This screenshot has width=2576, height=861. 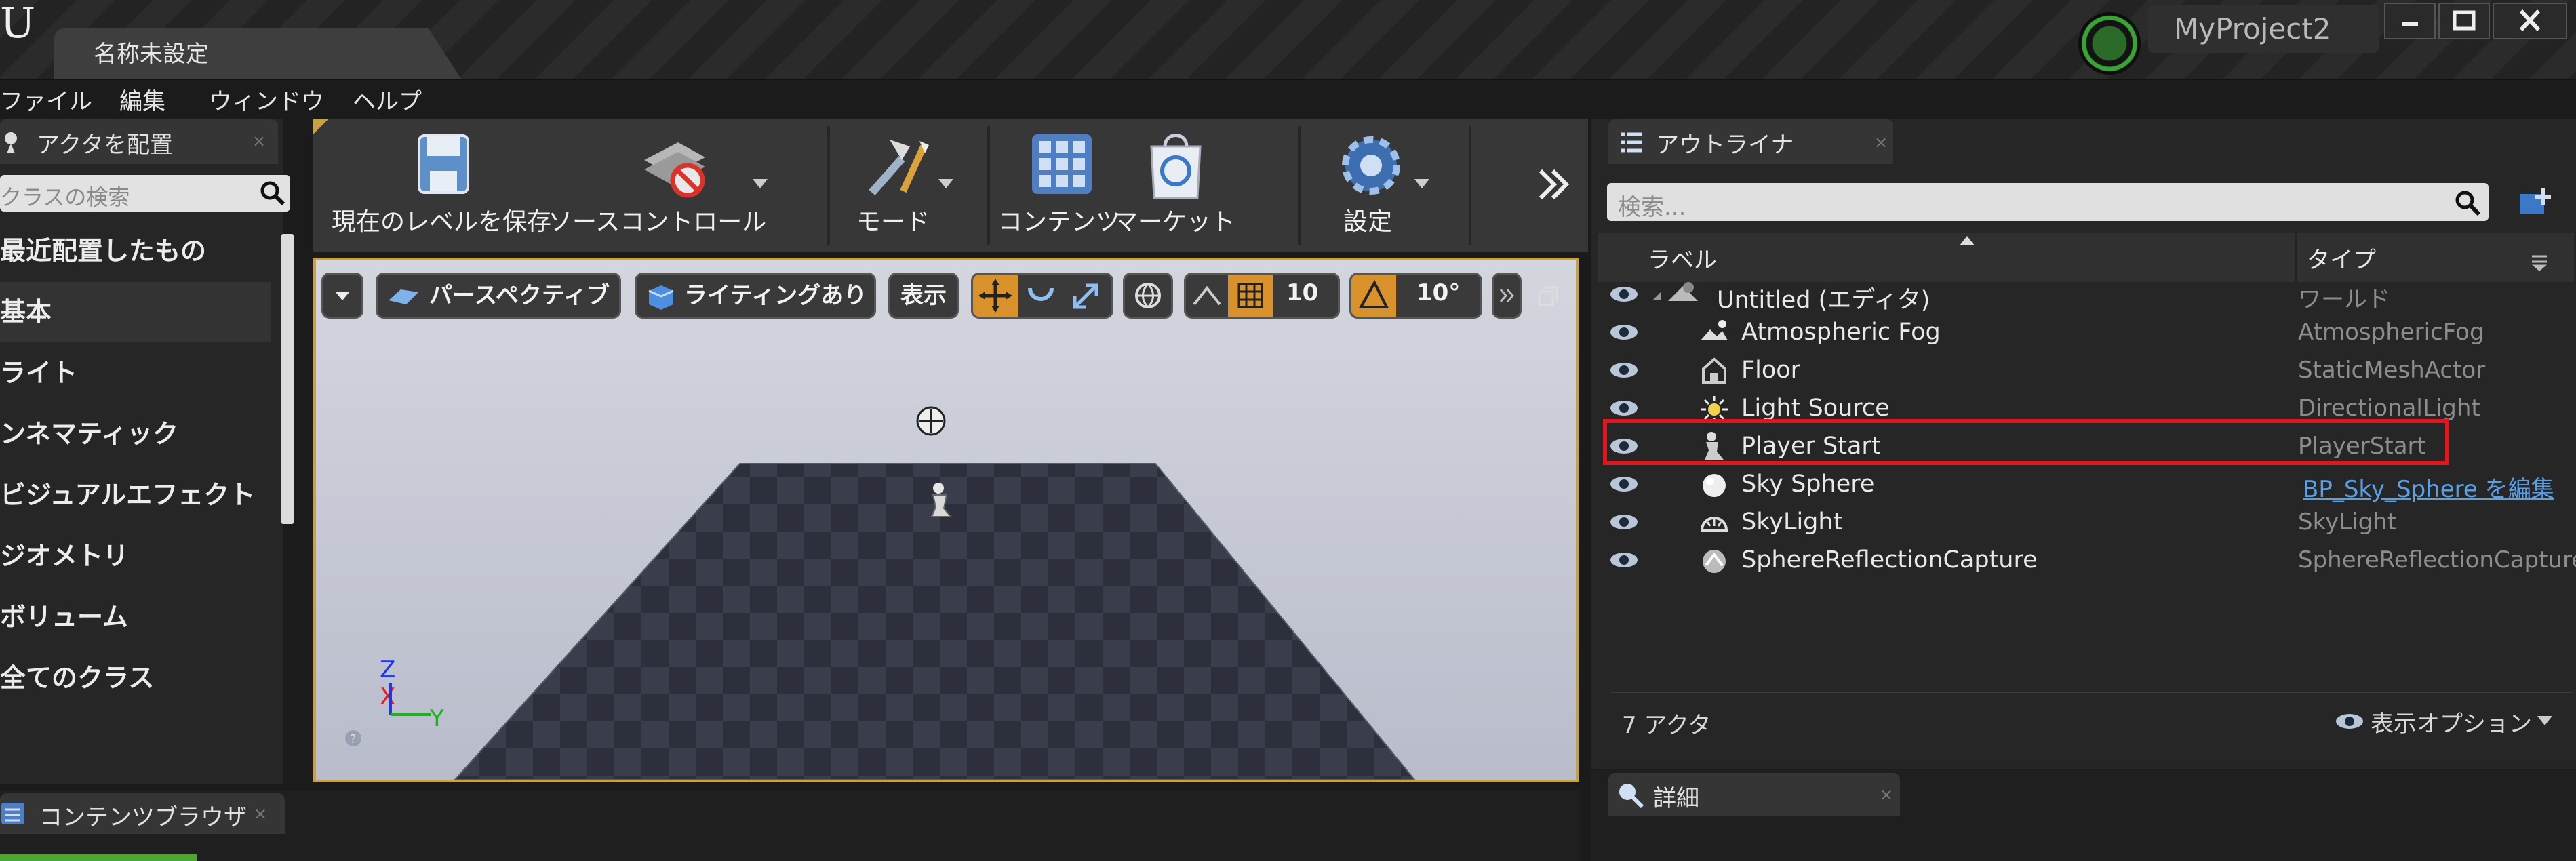 What do you see at coordinates (1816, 409) in the screenshot?
I see `row-label: Light Source` at bounding box center [1816, 409].